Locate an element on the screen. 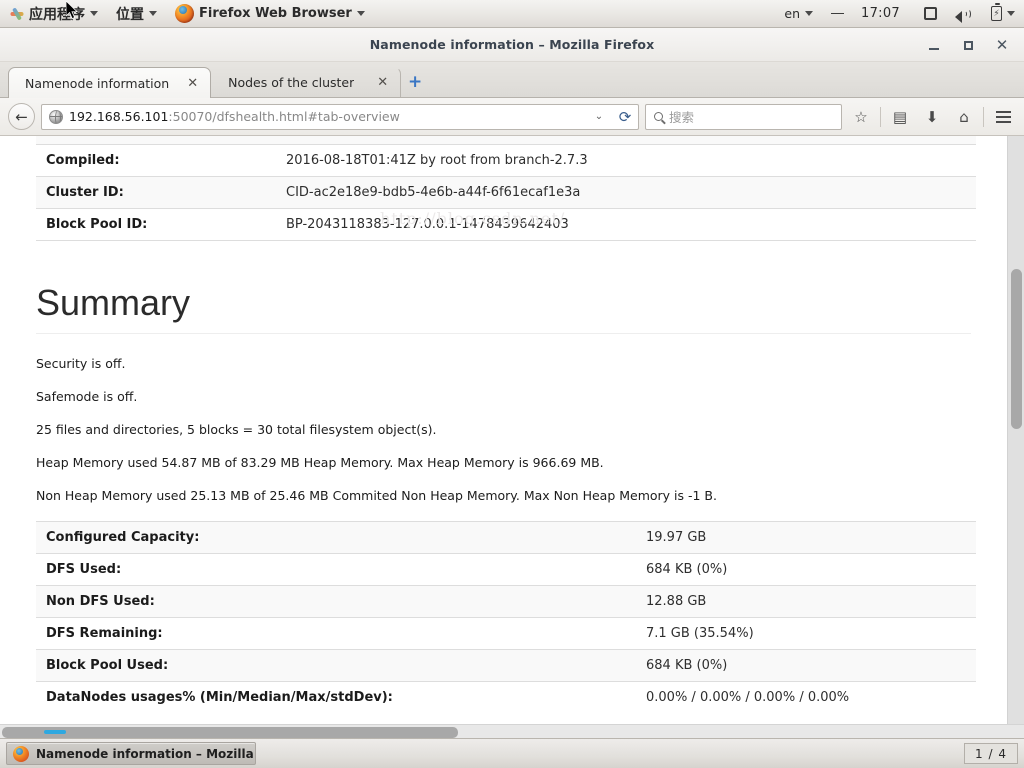  table-row: DFS Used: 684 KB (0%) is located at coordinates (506, 569).